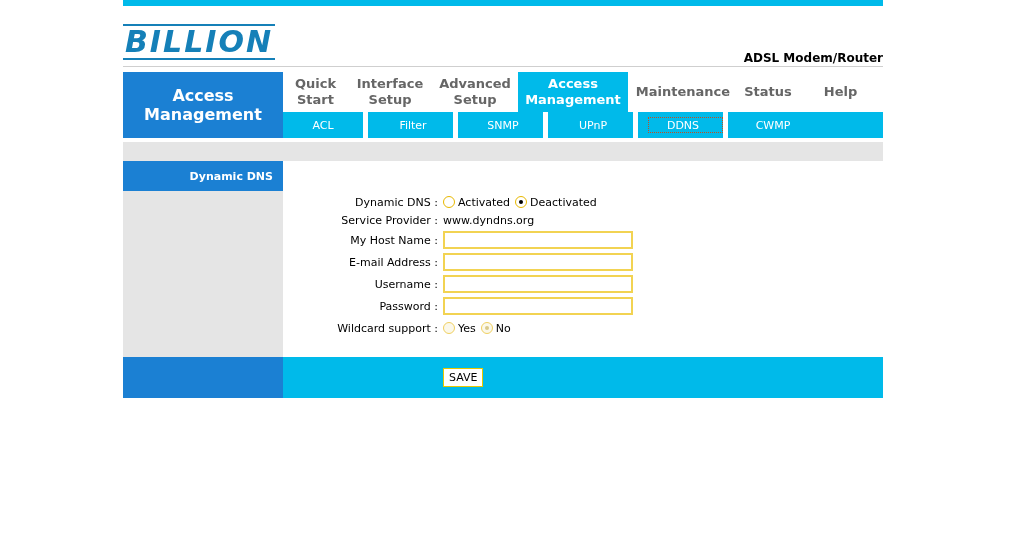 This screenshot has height=546, width=1022. I want to click on billion-logo: BILLION, so click(199, 42).